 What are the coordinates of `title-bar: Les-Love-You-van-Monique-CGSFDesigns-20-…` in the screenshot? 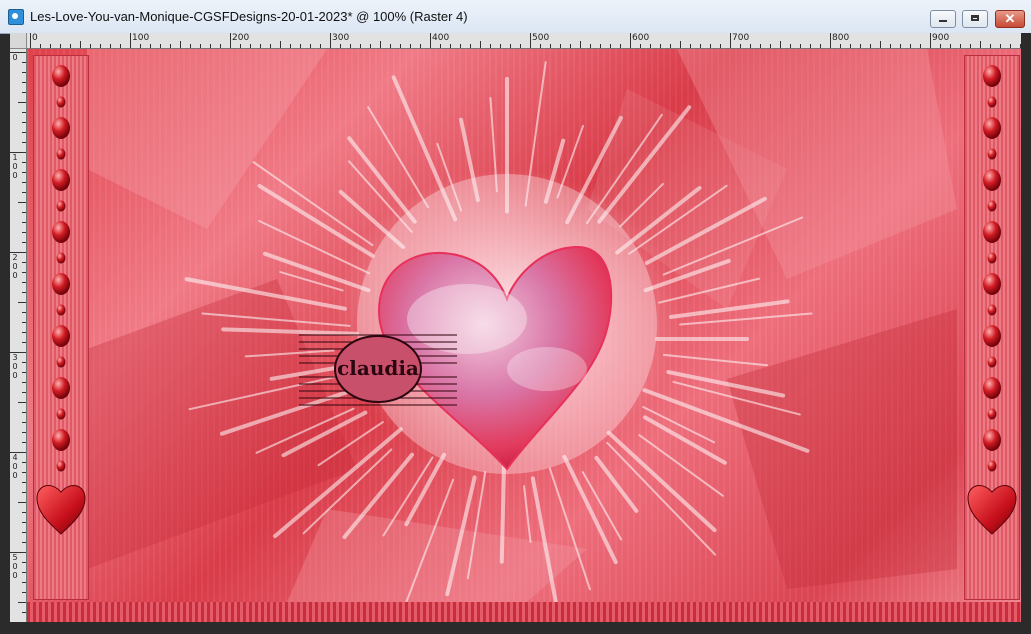 It's located at (515, 17).